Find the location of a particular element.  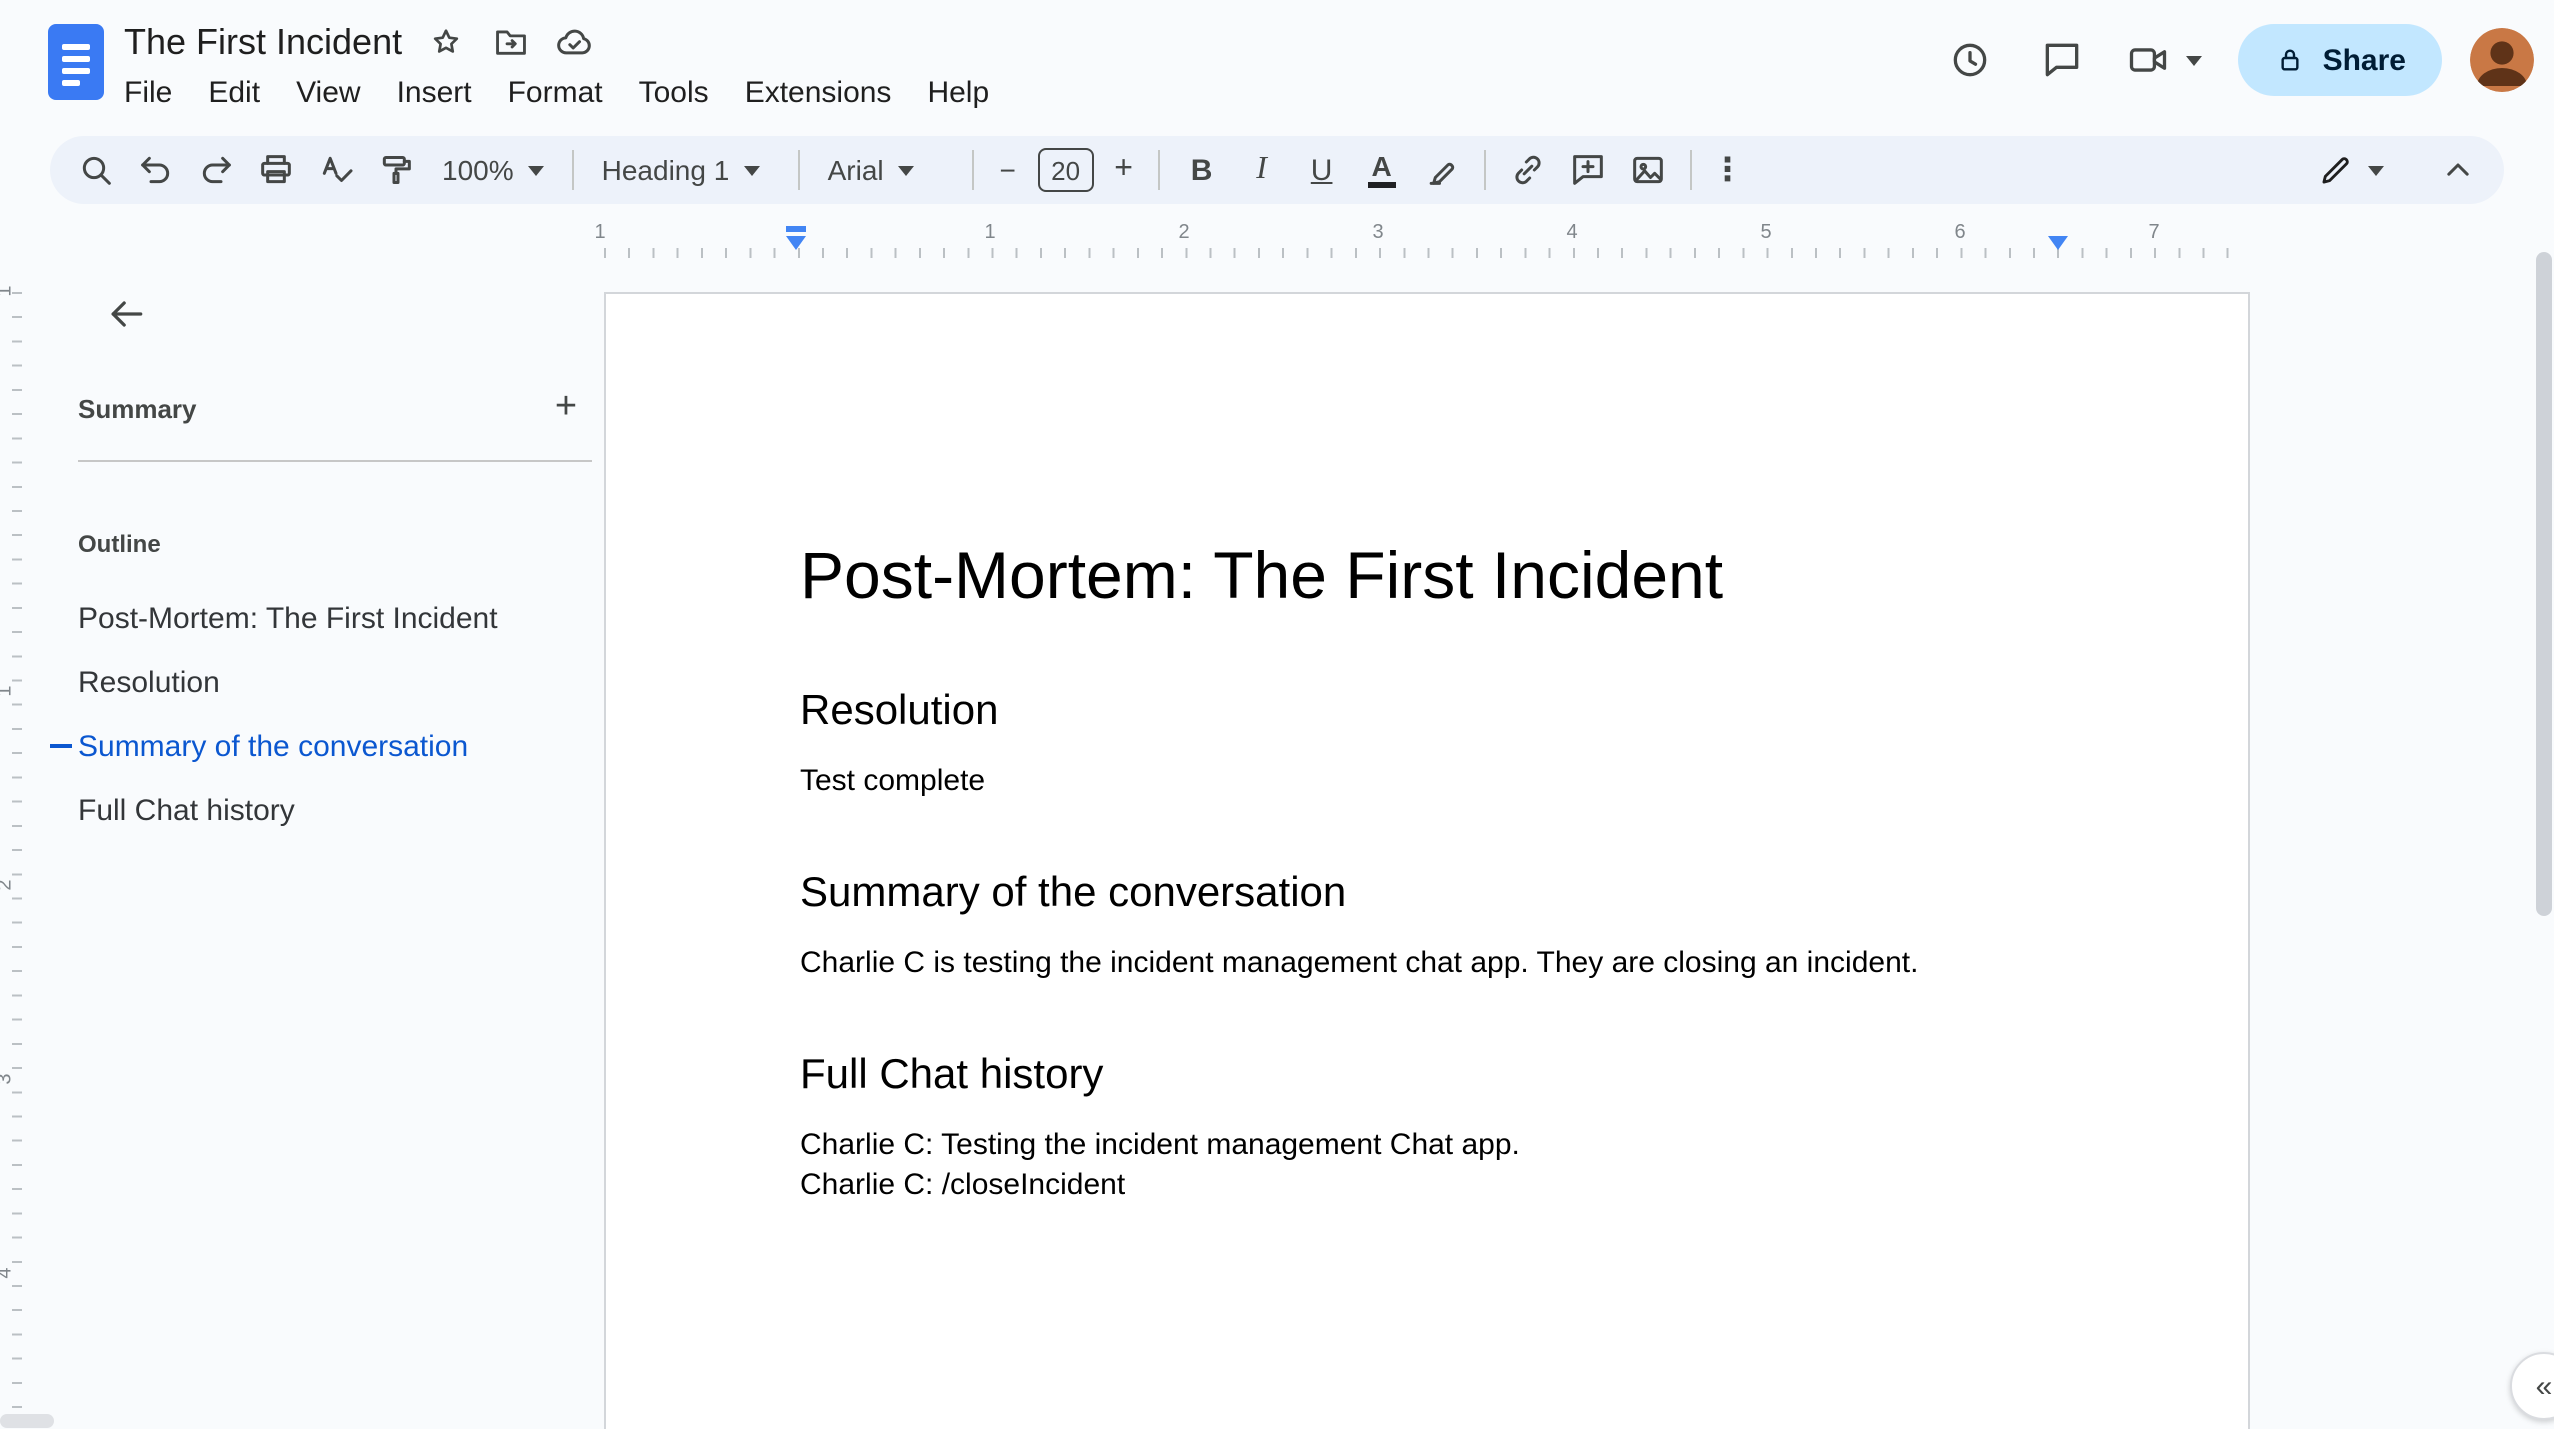

menu-file: File is located at coordinates (148, 93).